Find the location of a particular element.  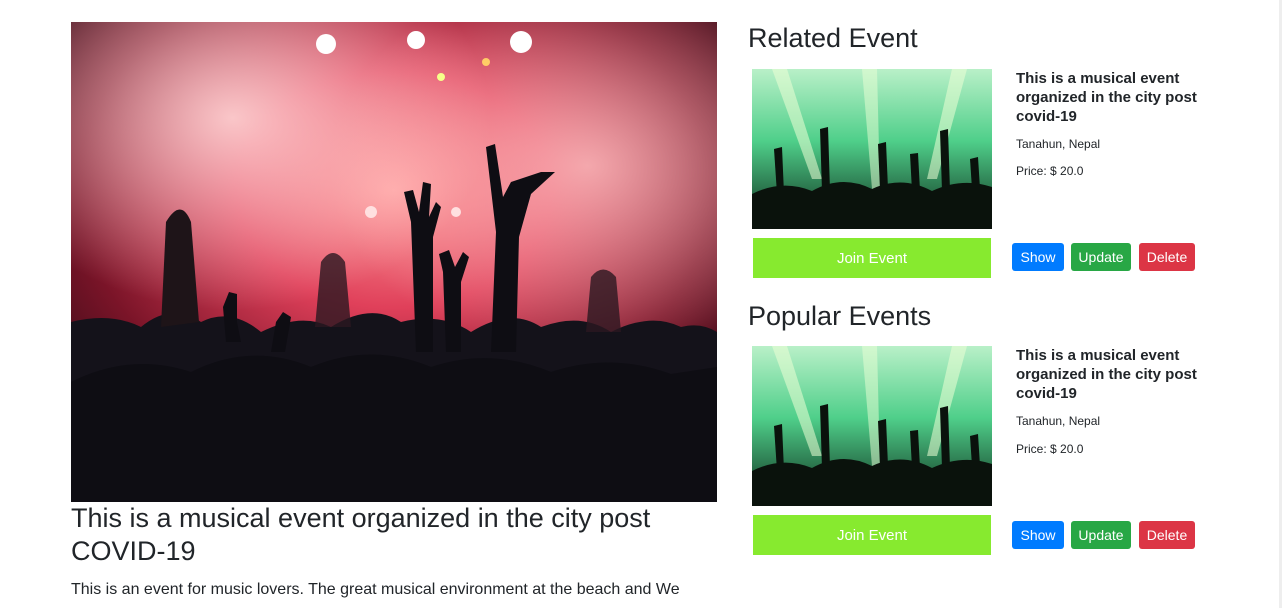

popular-event-image is located at coordinates (872, 426).